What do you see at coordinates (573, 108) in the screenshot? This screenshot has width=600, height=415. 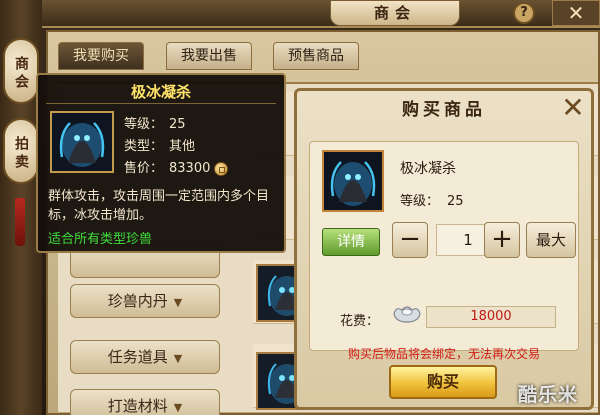 I see `dialog-close-icon: ✕` at bounding box center [573, 108].